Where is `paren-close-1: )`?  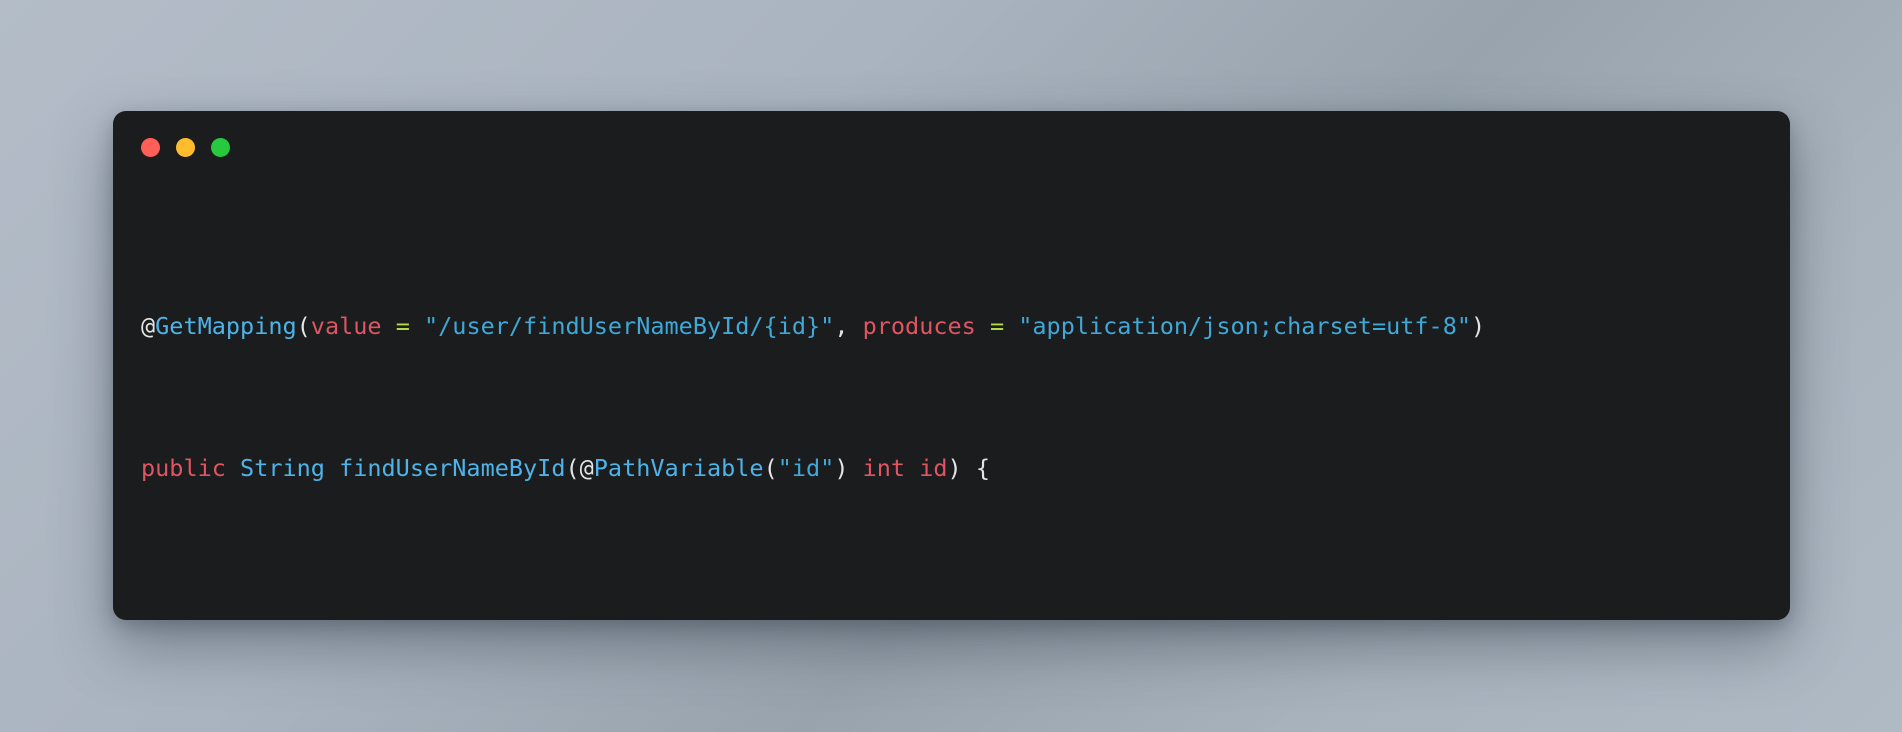 paren-close-1: ) is located at coordinates (1478, 325).